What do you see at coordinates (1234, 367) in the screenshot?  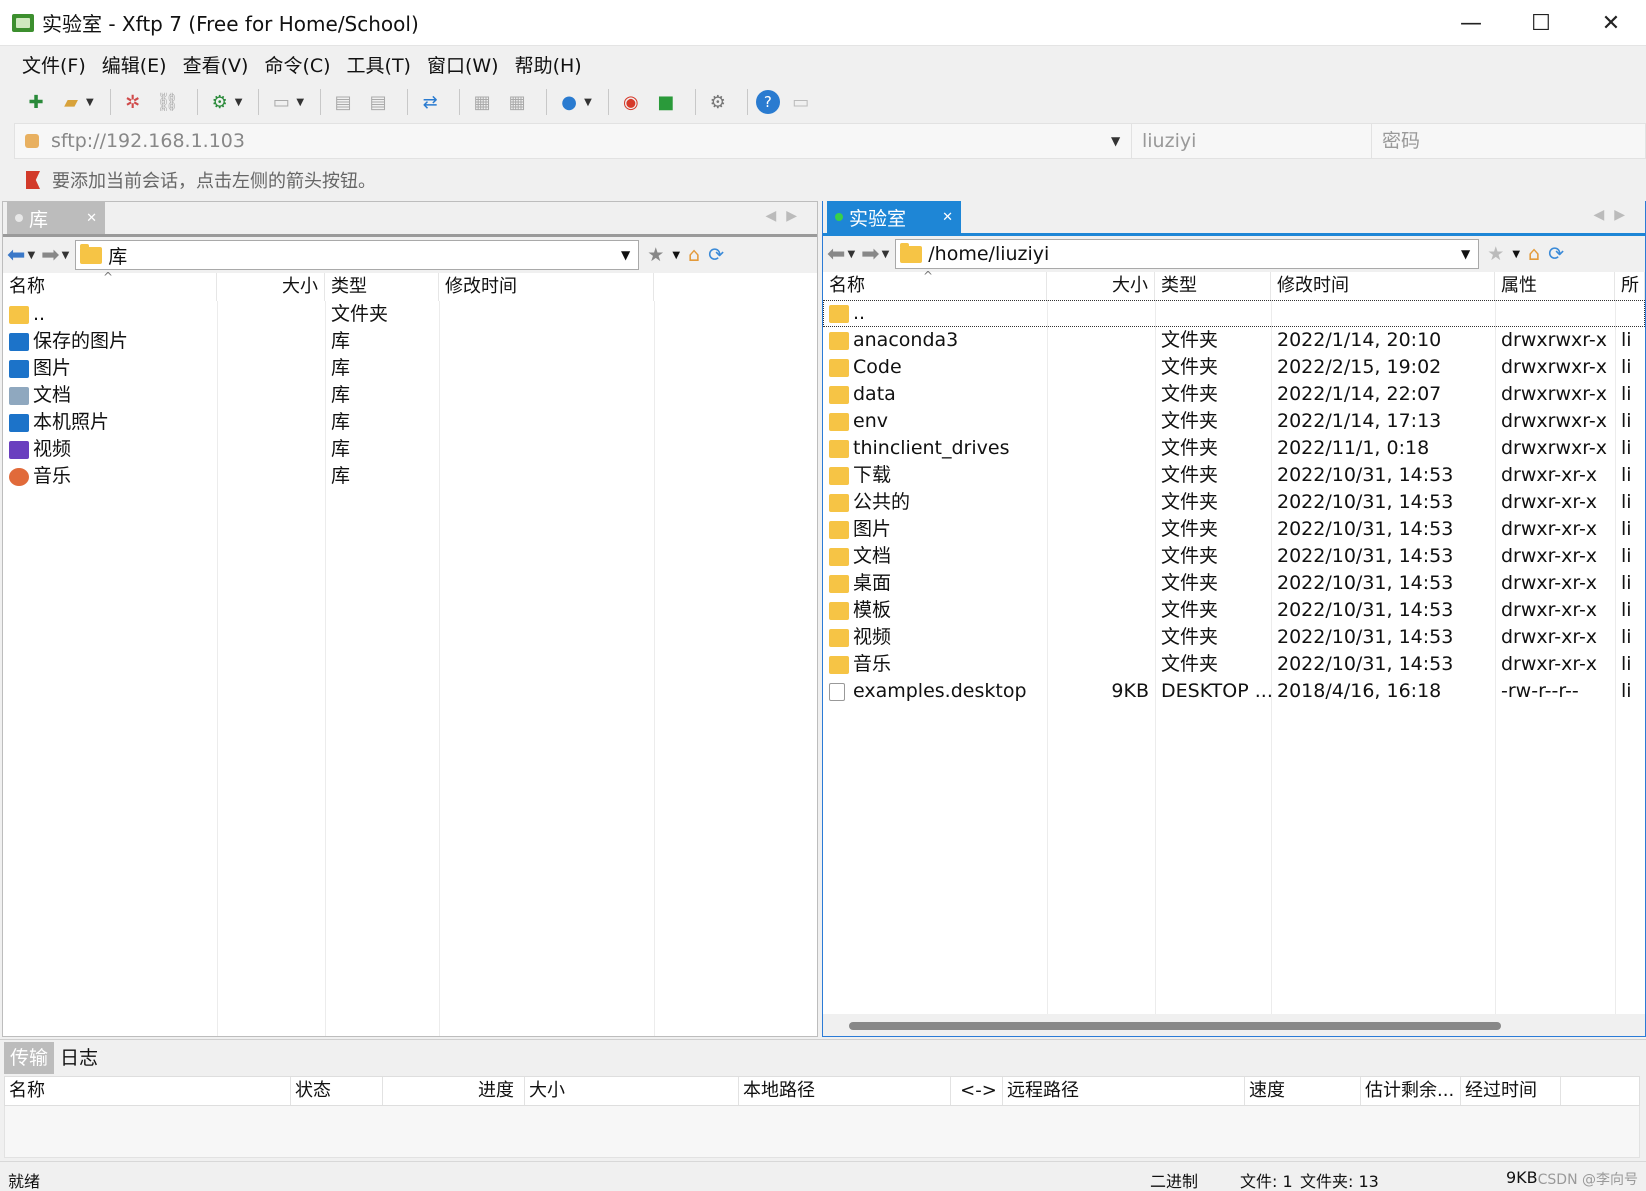 I see `list-row: Code 文件夹 2022/2/15, 19:02 drwxrwxr-x li` at bounding box center [1234, 367].